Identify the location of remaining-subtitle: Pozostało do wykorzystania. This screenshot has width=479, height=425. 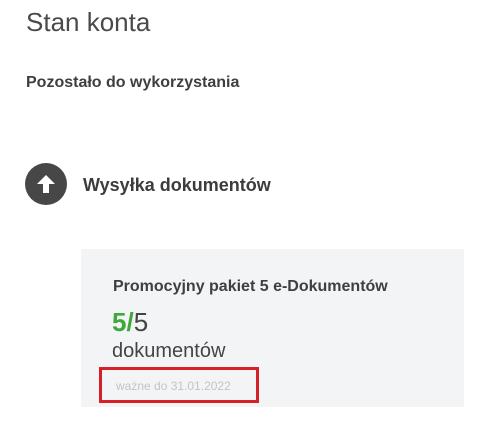
(133, 82).